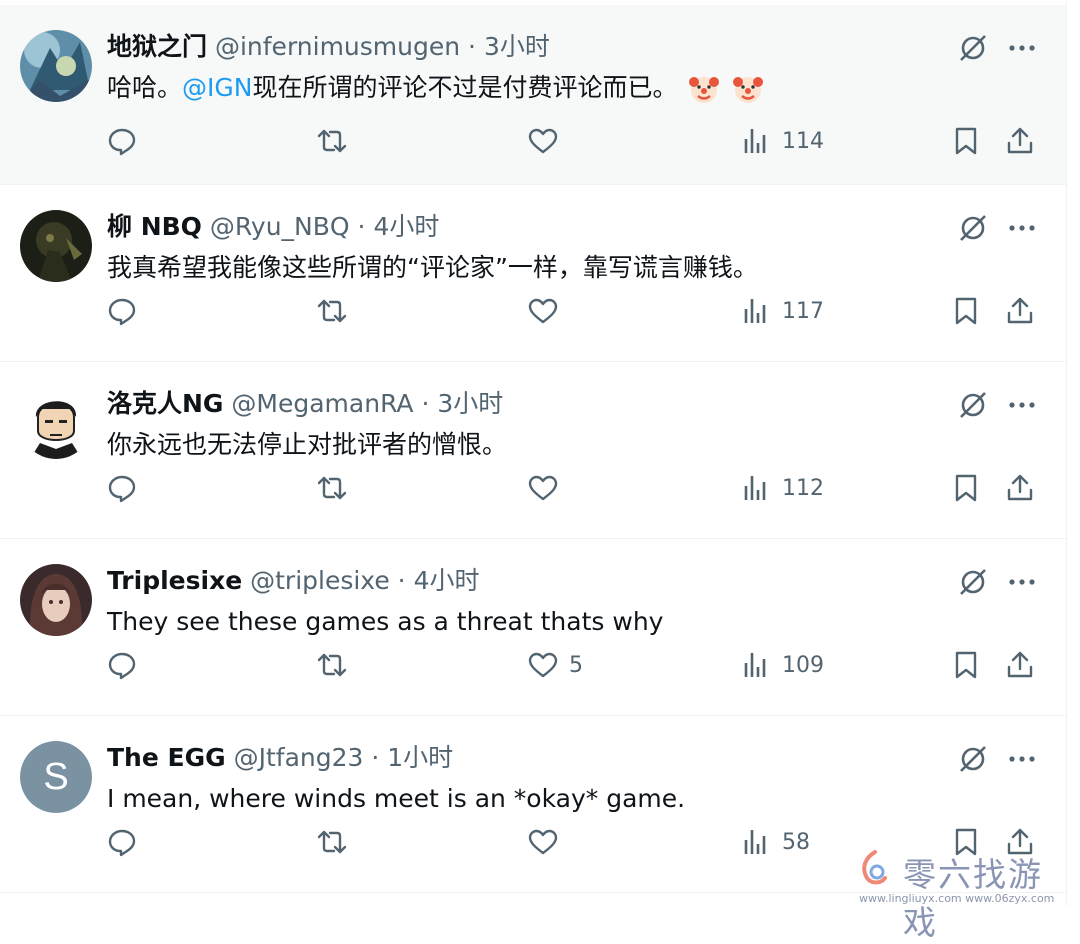 This screenshot has height=944, width=1080. Describe the element at coordinates (782, 141) in the screenshot. I see `views-button: 114` at that location.